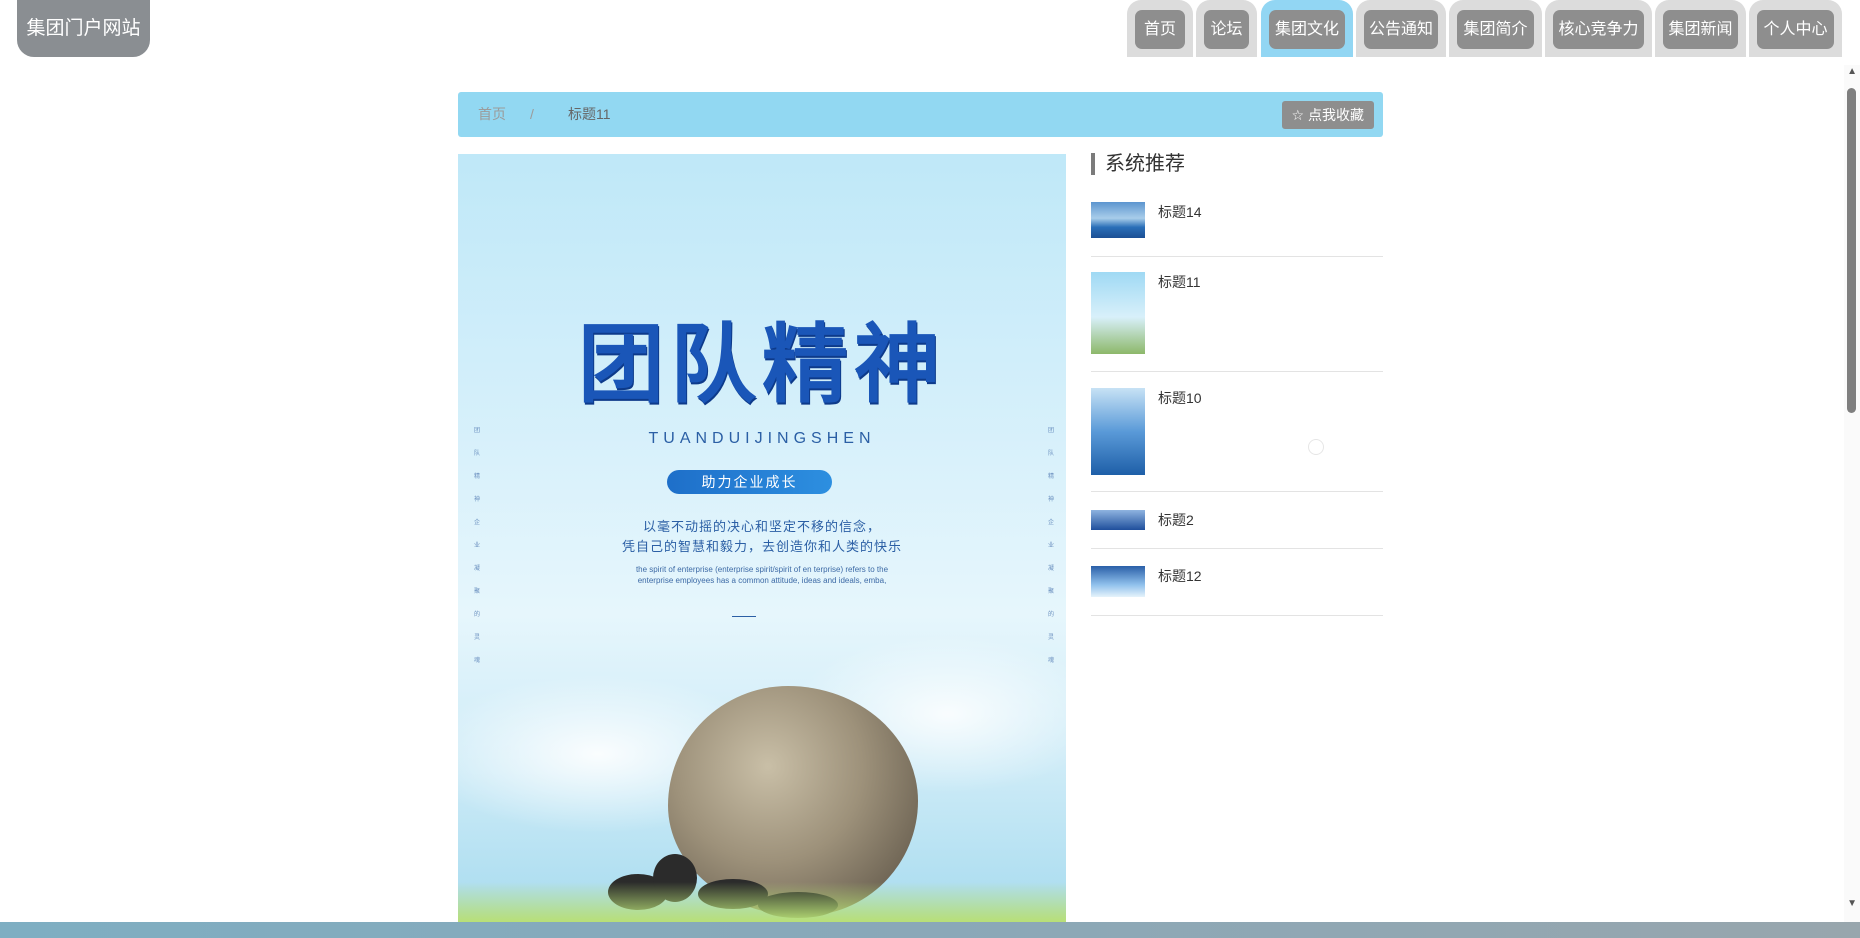 This screenshot has width=1860, height=938. Describe the element at coordinates (492, 114) in the screenshot. I see `breadcrumb-home-link: 首页` at that location.